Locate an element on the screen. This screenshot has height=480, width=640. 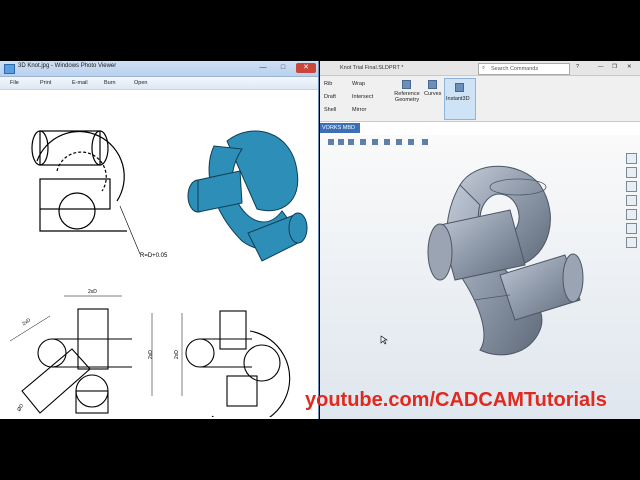
properties-icon is located at coordinates (631, 228).